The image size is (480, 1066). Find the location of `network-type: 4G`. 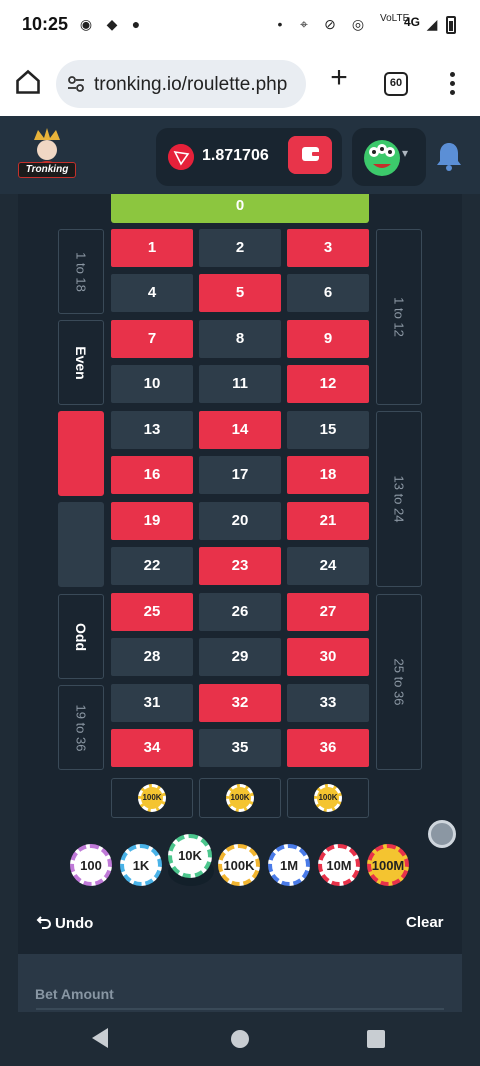

network-type: 4G is located at coordinates (412, 22).